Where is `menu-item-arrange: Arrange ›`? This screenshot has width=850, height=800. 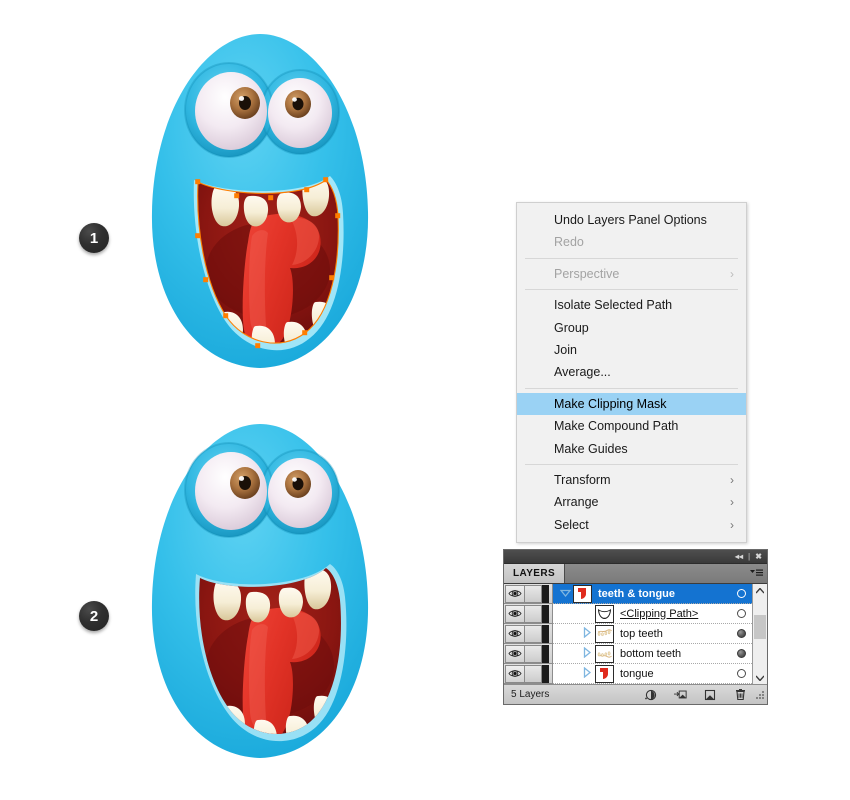
menu-item-arrange: Arrange › is located at coordinates (631, 502).